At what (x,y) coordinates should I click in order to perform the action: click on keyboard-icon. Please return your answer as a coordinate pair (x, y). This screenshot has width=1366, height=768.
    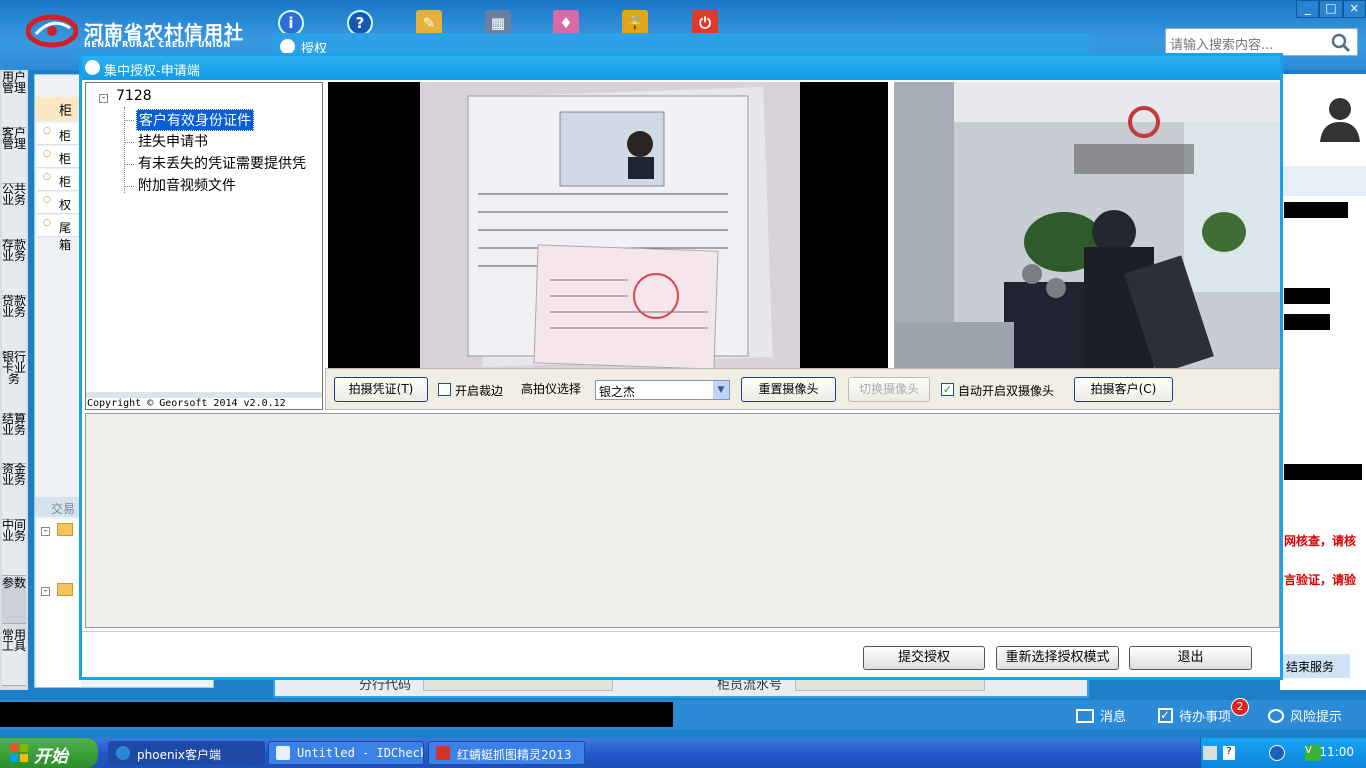
    Looking at the image, I should click on (1210, 753).